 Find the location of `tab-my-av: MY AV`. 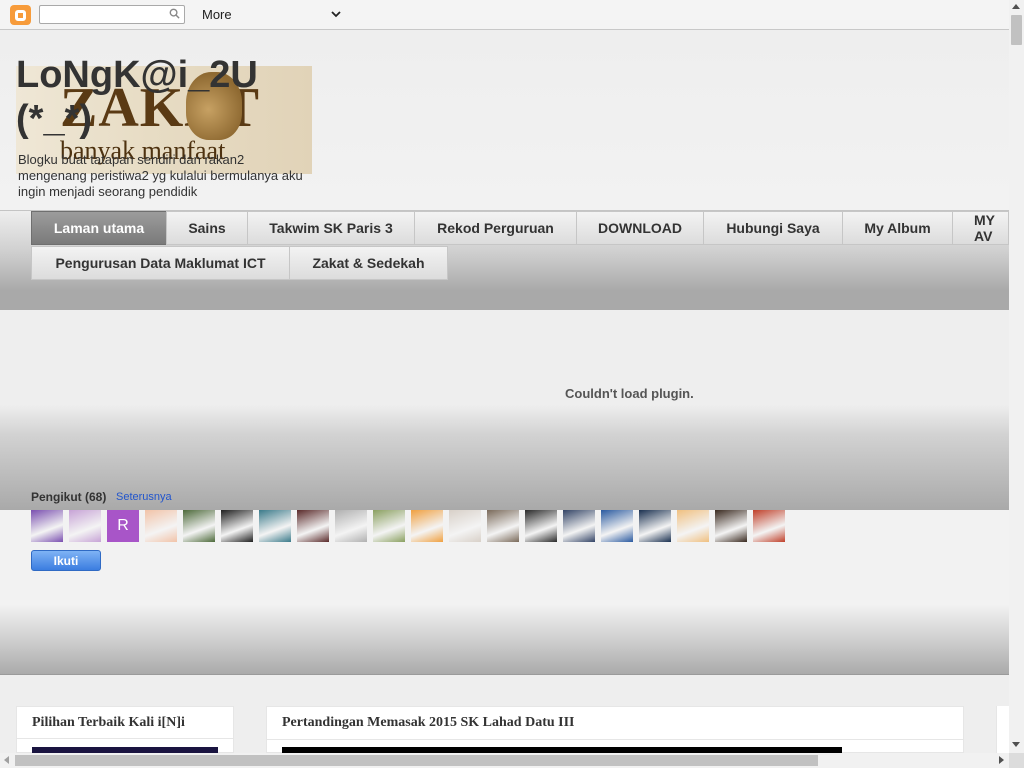

tab-my-av: MY AV is located at coordinates (980, 228).